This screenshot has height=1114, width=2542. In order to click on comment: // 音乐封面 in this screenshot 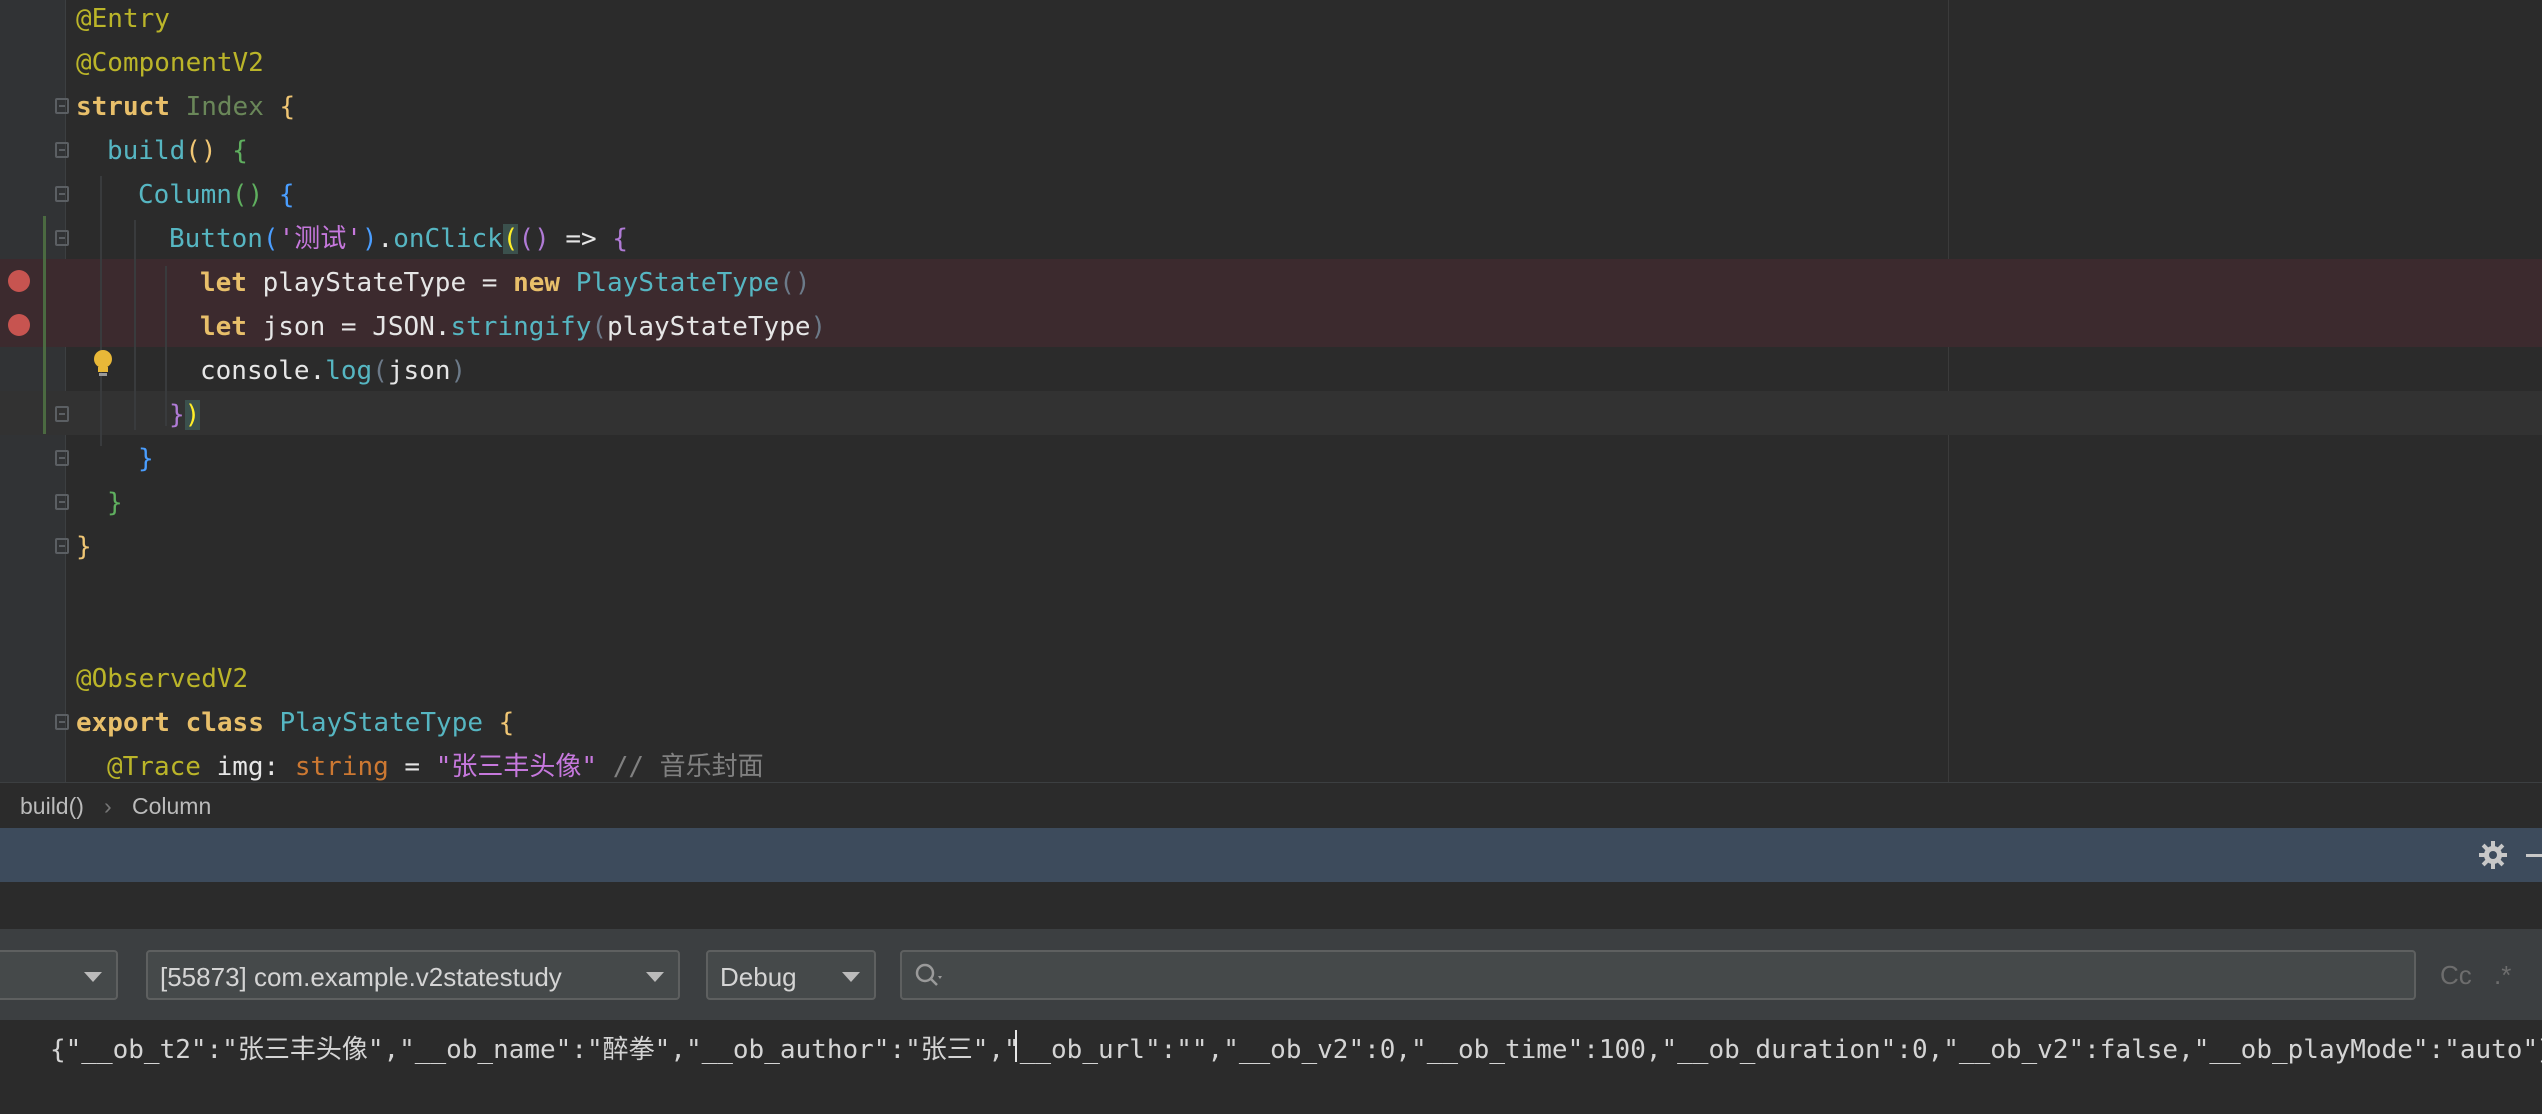, I will do `click(680, 767)`.